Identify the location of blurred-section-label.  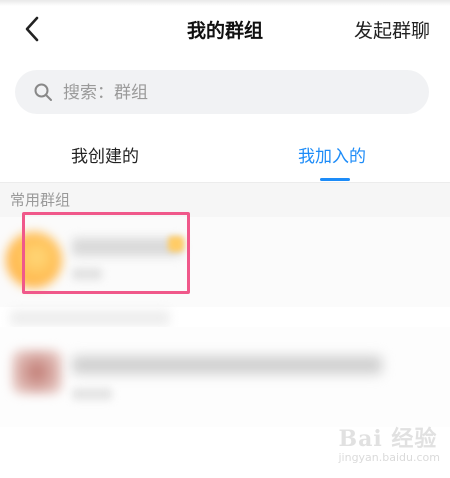
(90, 318).